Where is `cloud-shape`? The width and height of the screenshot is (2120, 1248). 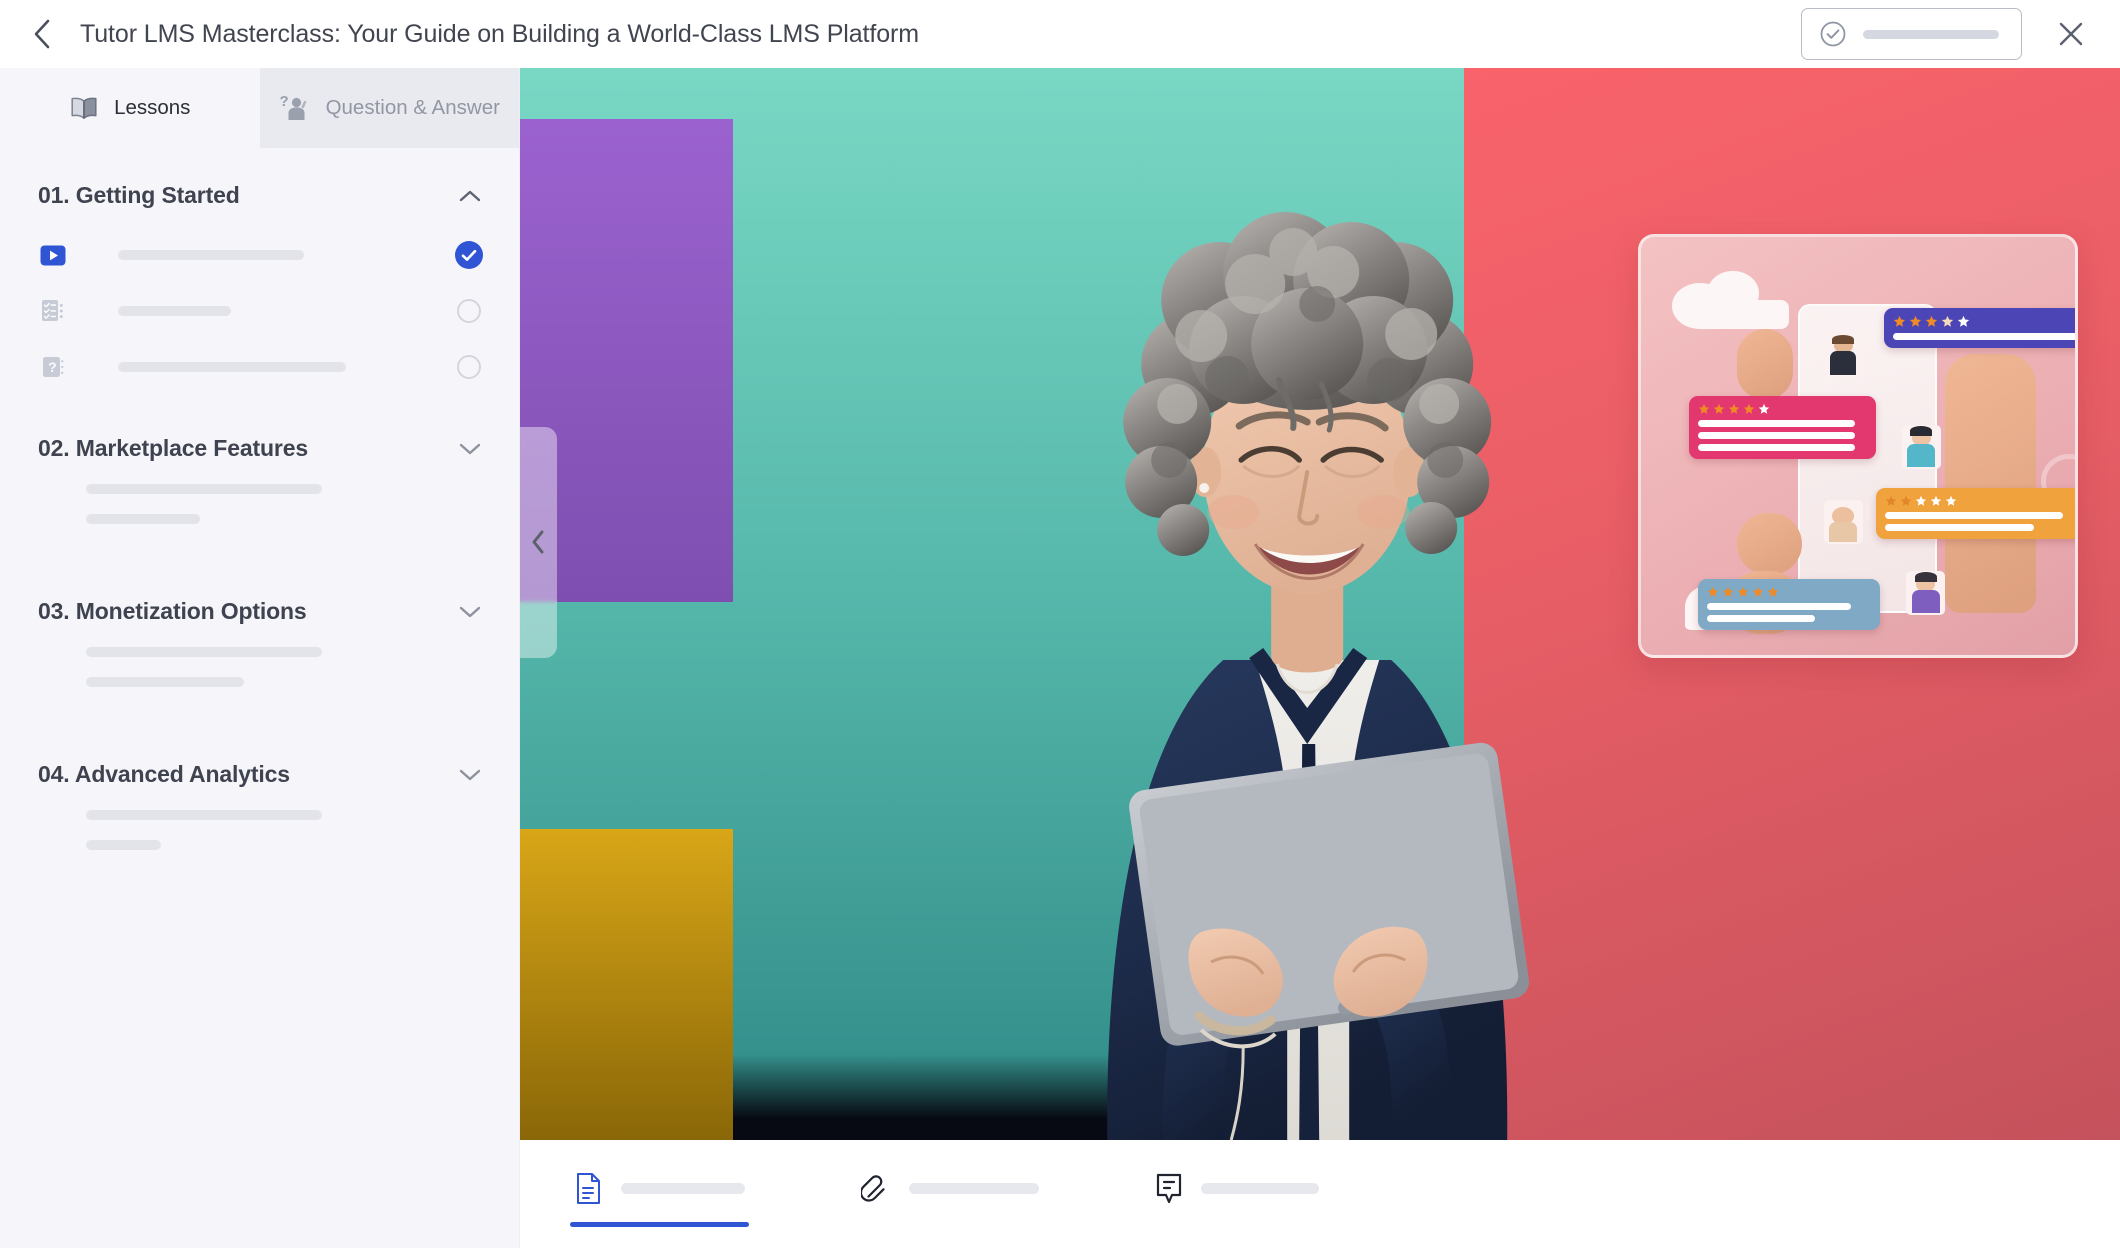
cloud-shape is located at coordinates (1741, 314).